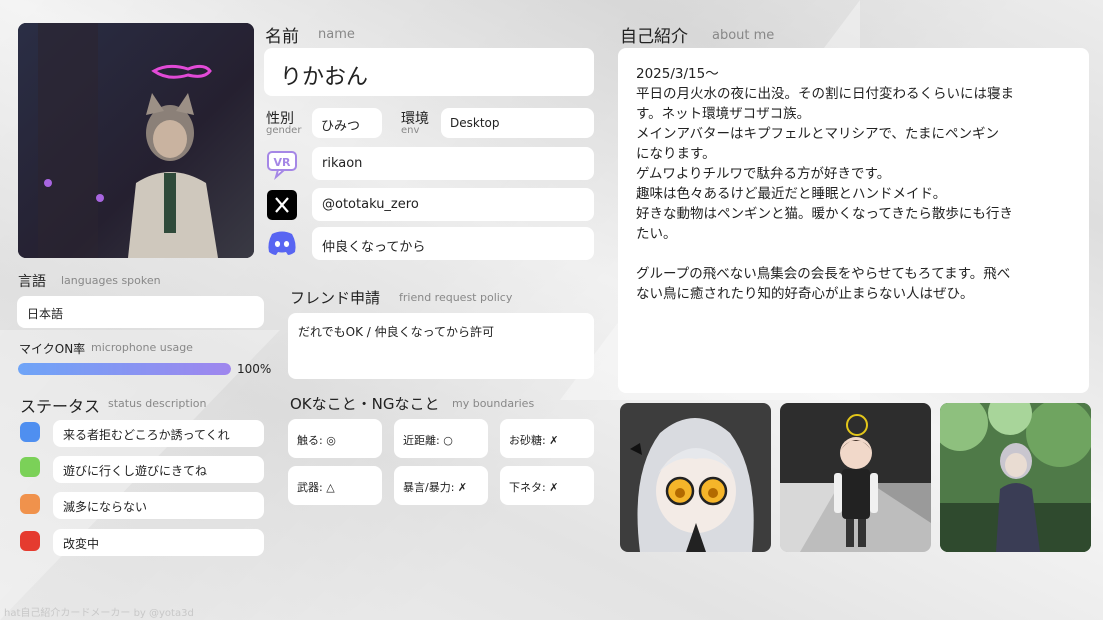  I want to click on about-line: 趣味は色々あるけど最近だと睡眠とハンドメイド。, so click(791, 194).